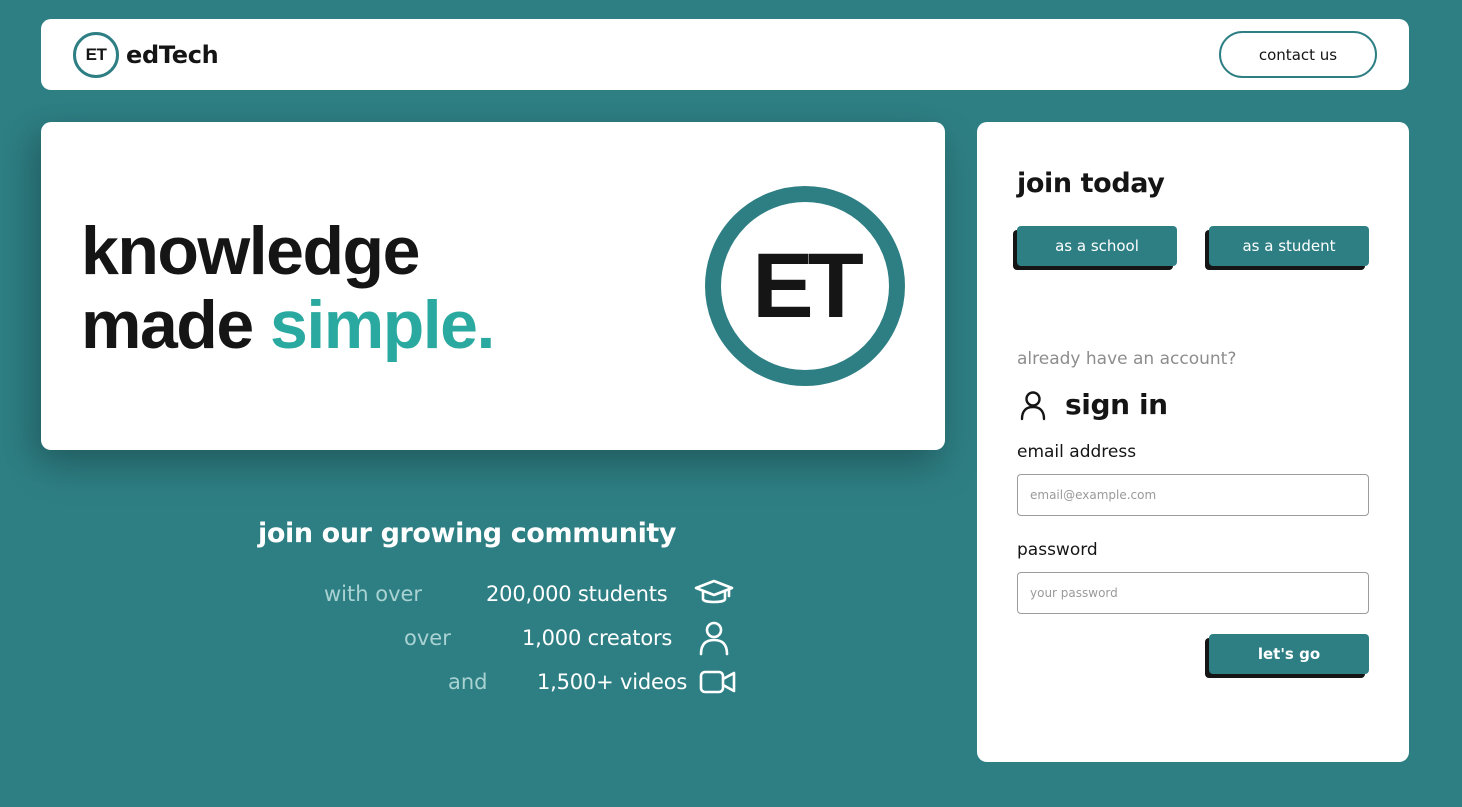 The height and width of the screenshot is (807, 1462). I want to click on hero-line-2-accent: simple., so click(382, 325).